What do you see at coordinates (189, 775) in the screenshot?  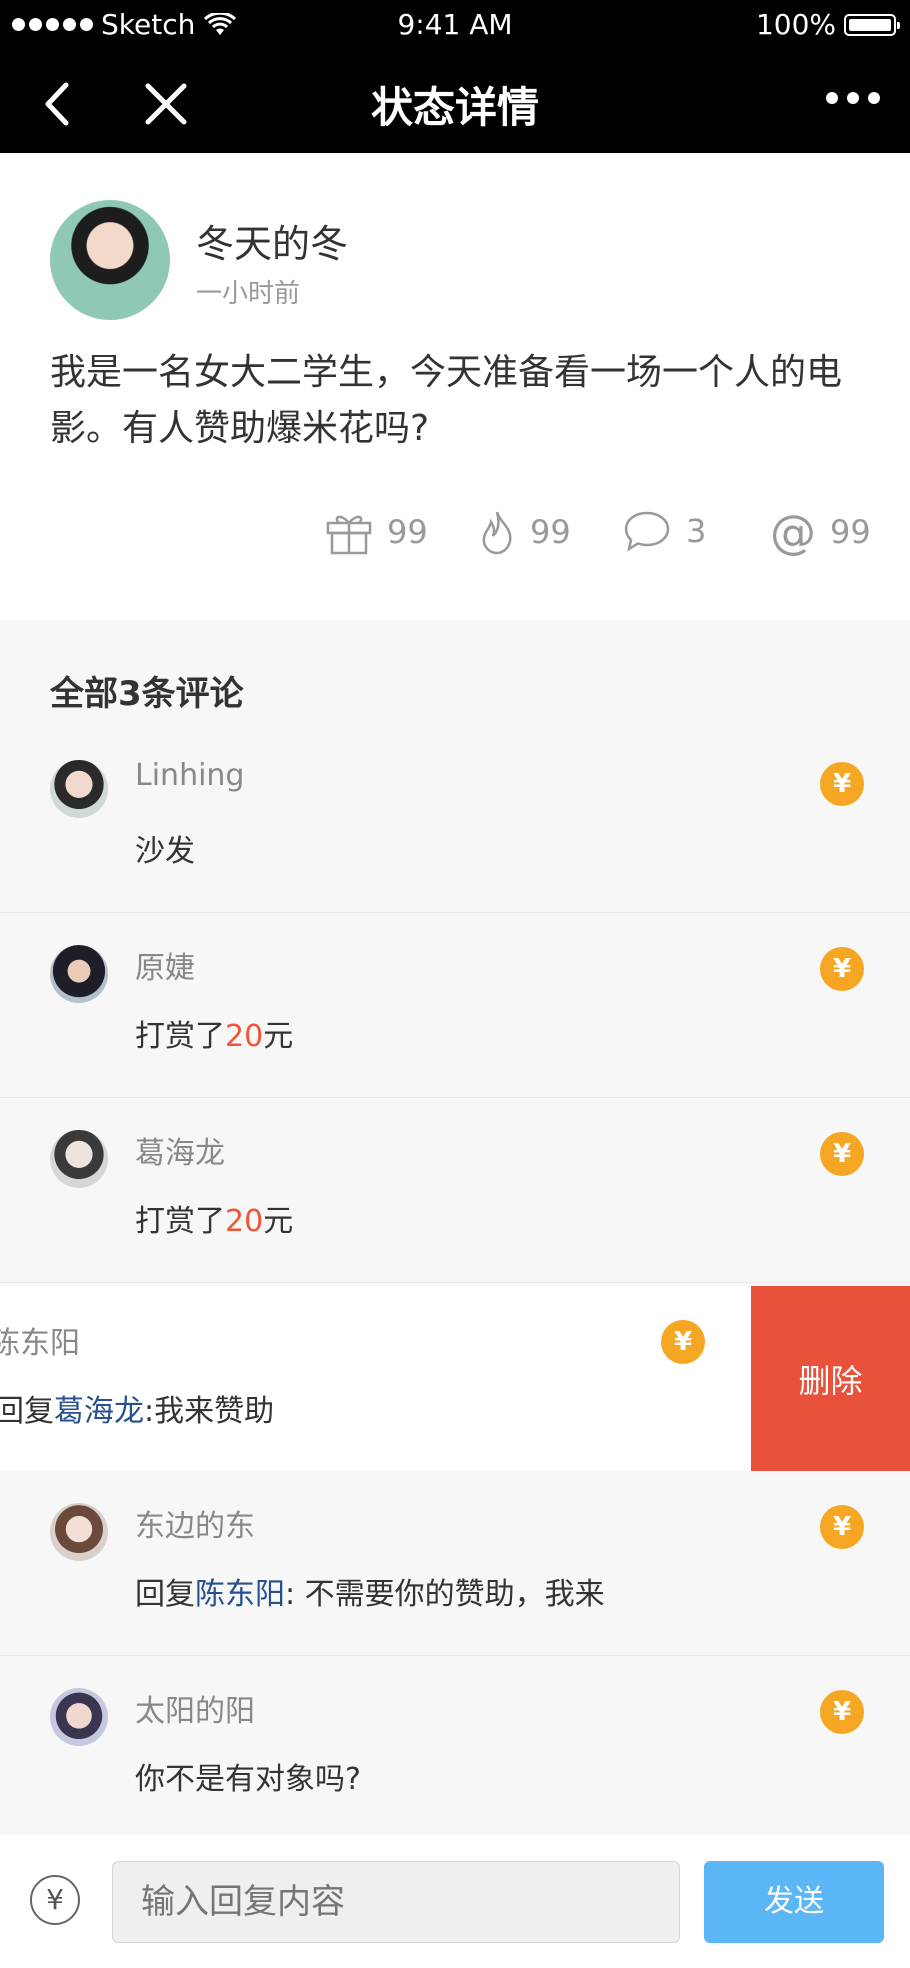 I see `comment-author: Linhing` at bounding box center [189, 775].